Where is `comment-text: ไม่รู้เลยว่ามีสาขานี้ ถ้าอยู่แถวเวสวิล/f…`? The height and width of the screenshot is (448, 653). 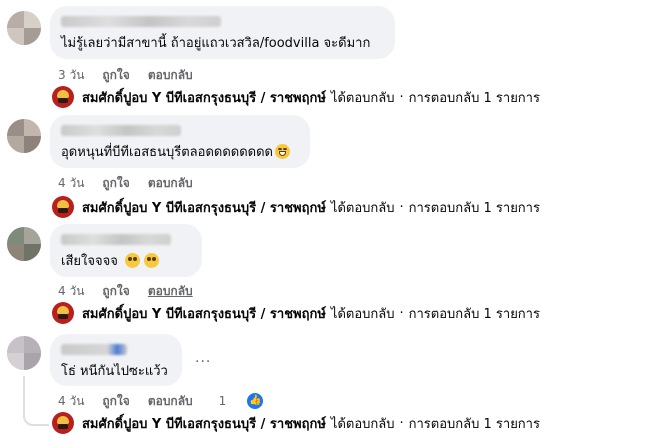
comment-text: ไม่รู้เลยว่ามีสาขานี้ ถ้าอยู่แถวเวสวิล/f… is located at coordinates (216, 43).